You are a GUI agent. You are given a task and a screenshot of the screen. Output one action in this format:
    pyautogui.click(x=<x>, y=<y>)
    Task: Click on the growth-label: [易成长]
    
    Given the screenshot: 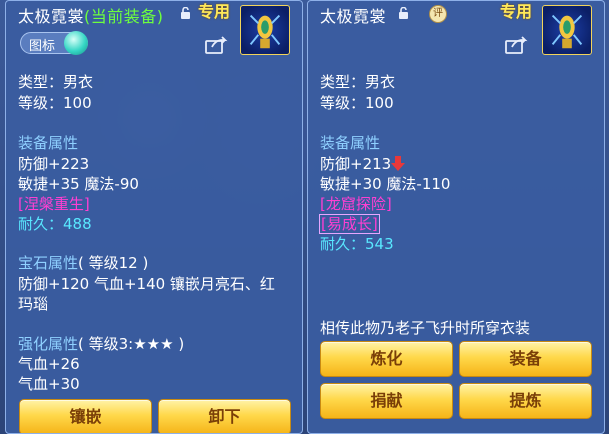 What is the action you would take?
    pyautogui.click(x=349, y=224)
    